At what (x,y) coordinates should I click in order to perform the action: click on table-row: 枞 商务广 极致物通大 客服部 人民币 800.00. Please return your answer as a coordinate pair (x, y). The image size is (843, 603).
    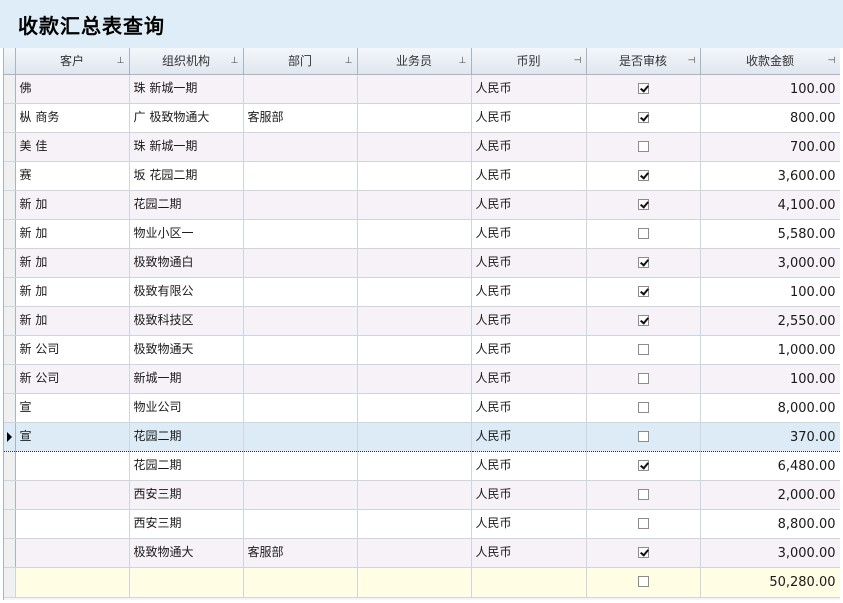
    Looking at the image, I should click on (422, 118).